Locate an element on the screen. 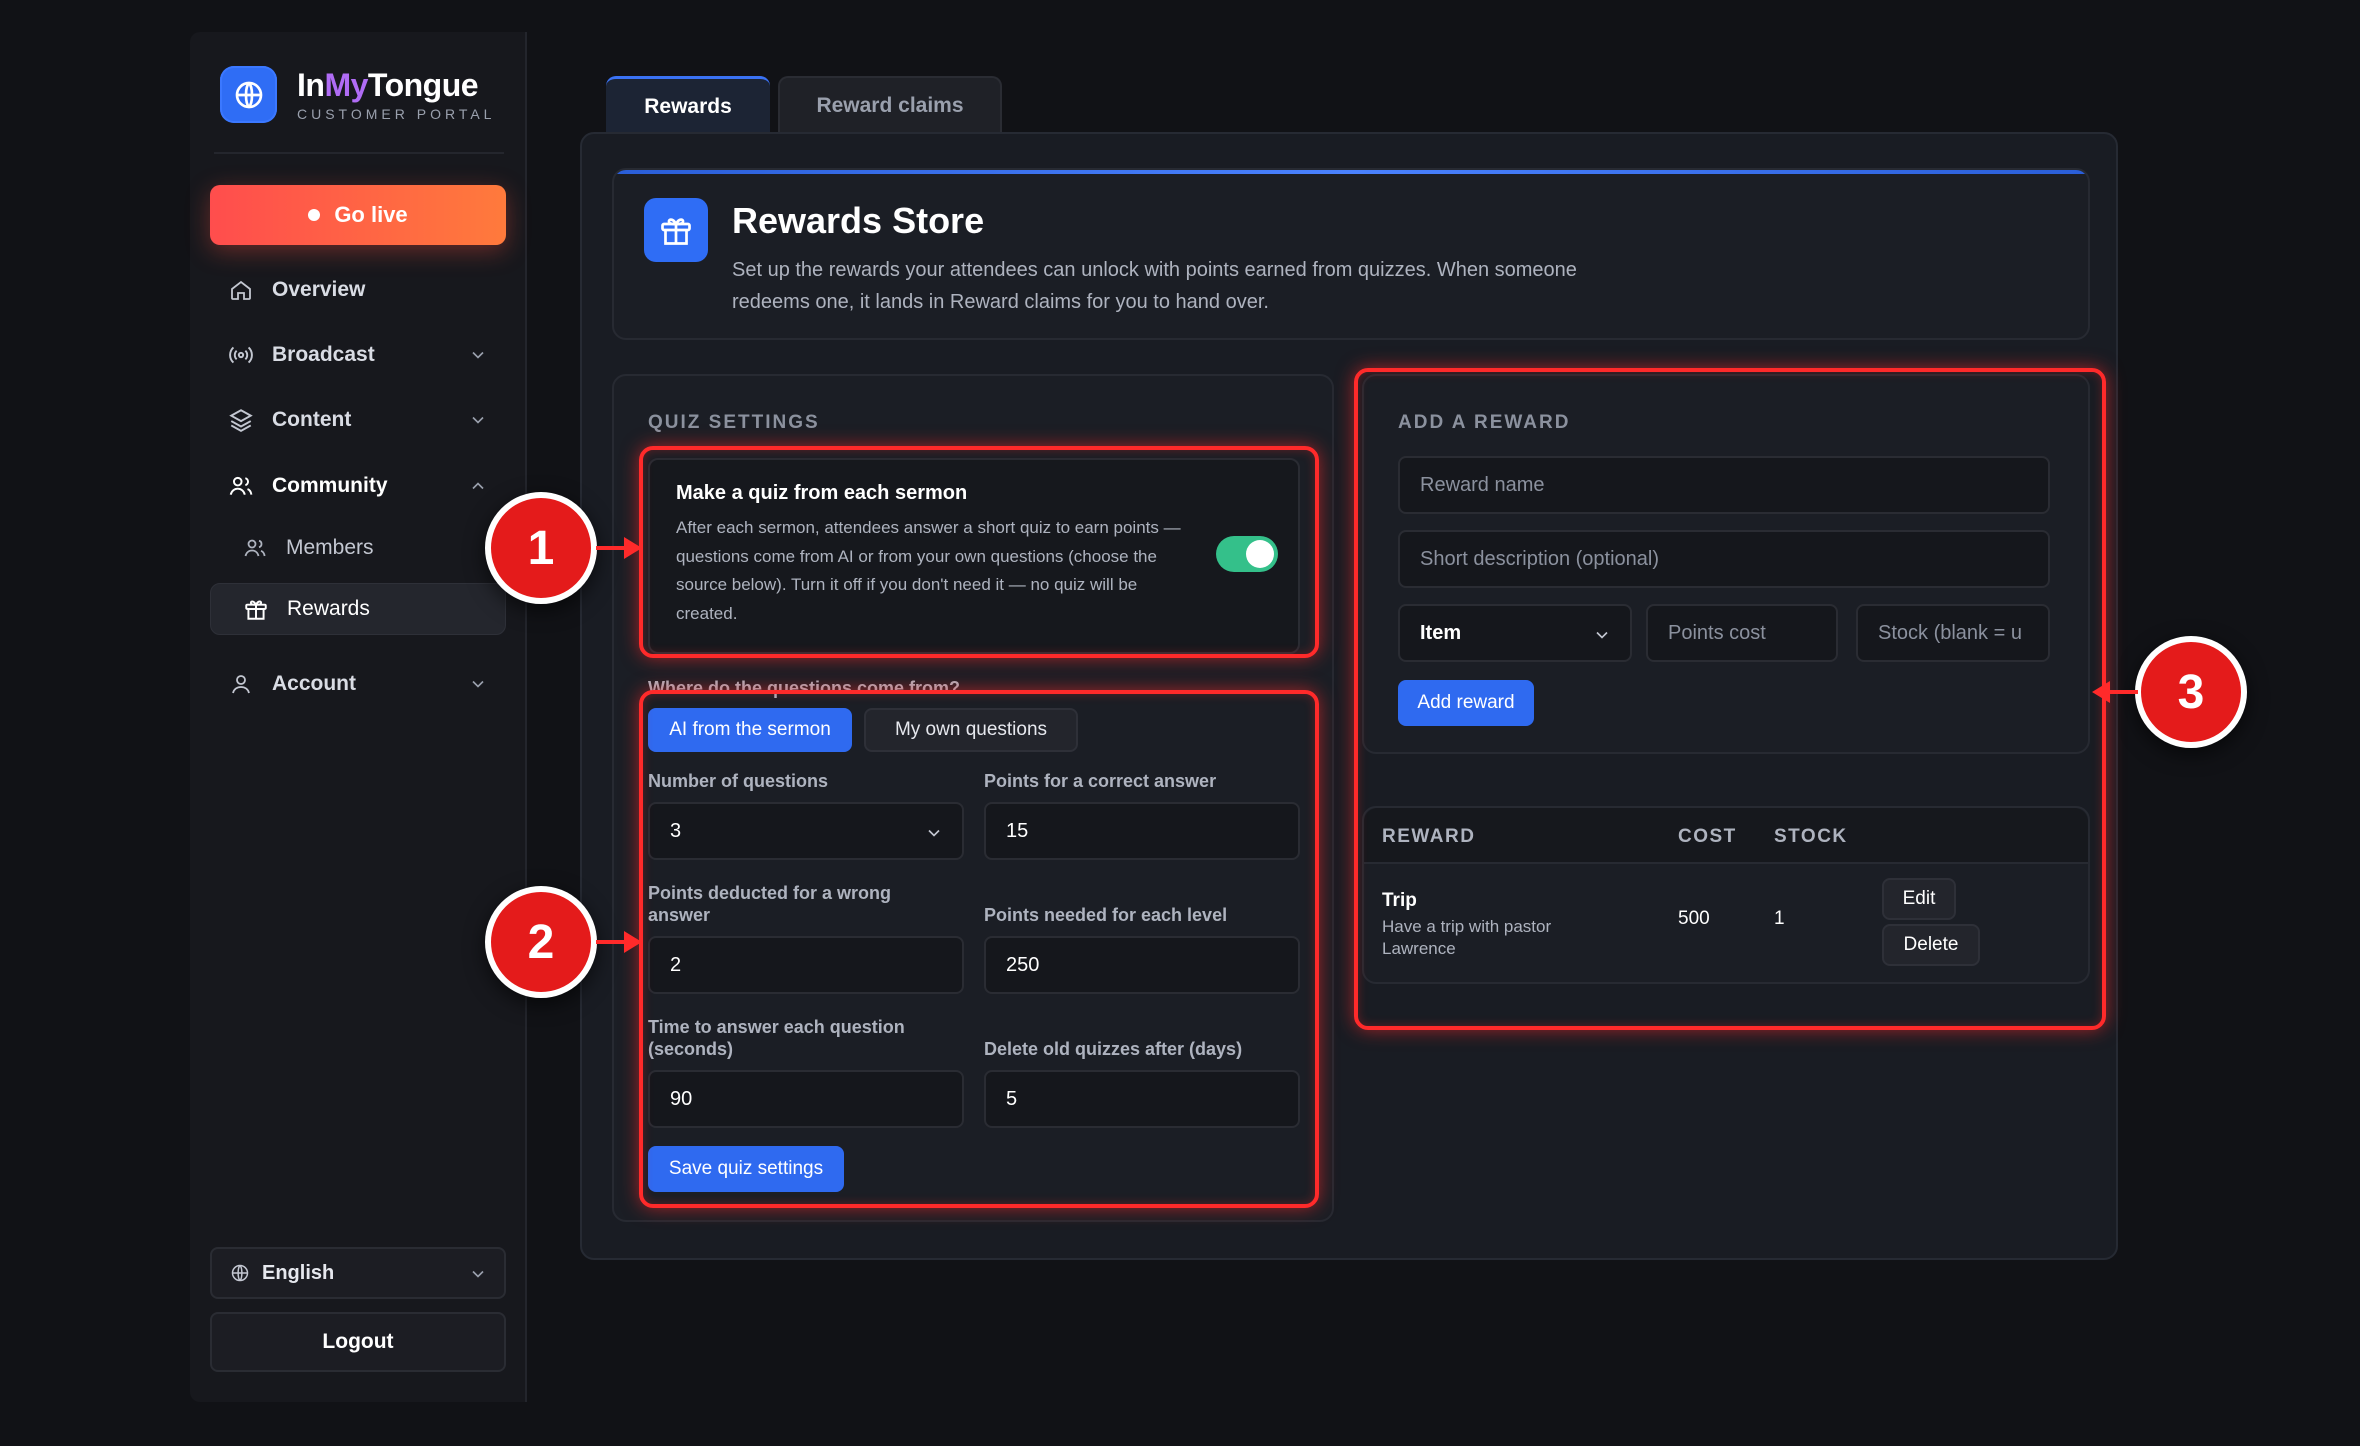  home-icon is located at coordinates (241, 290).